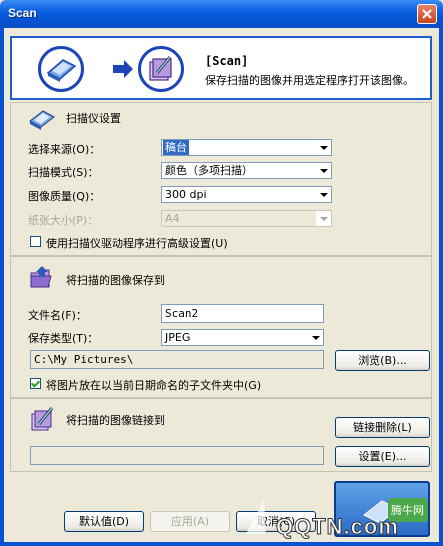 The height and width of the screenshot is (546, 443). Describe the element at coordinates (309, 80) in the screenshot. I see `banner-description: 保存扫描的图像并用选定程序打开该图像。` at that location.